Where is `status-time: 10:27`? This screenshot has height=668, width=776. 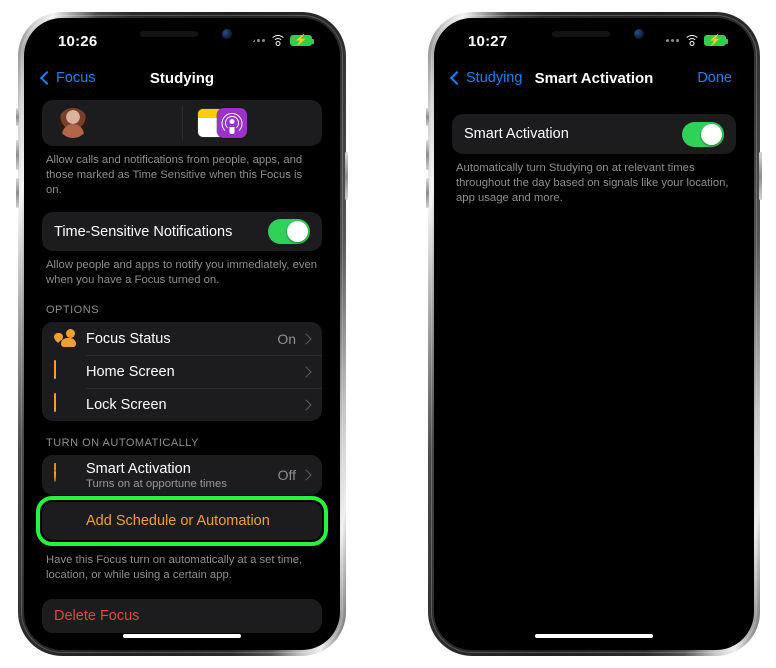 status-time: 10:27 is located at coordinates (488, 41).